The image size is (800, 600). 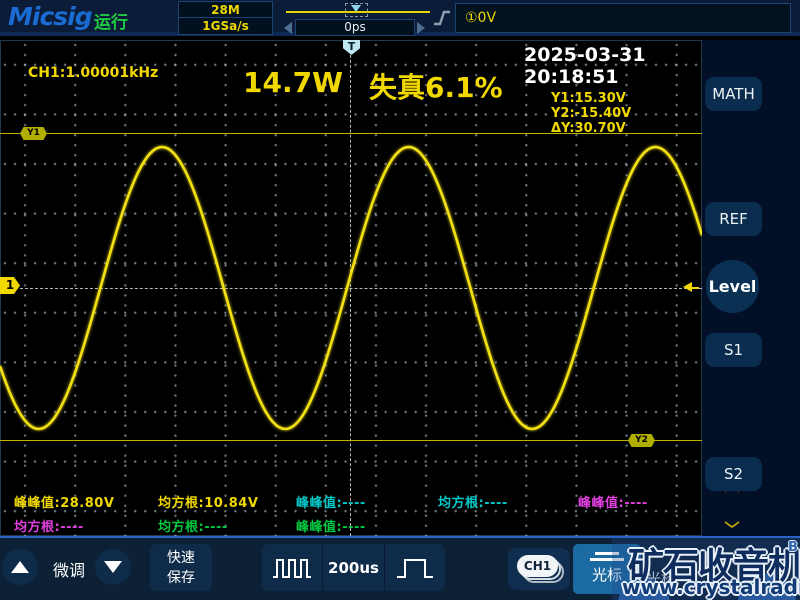 What do you see at coordinates (421, 28) in the screenshot?
I see `pan-right-icon` at bounding box center [421, 28].